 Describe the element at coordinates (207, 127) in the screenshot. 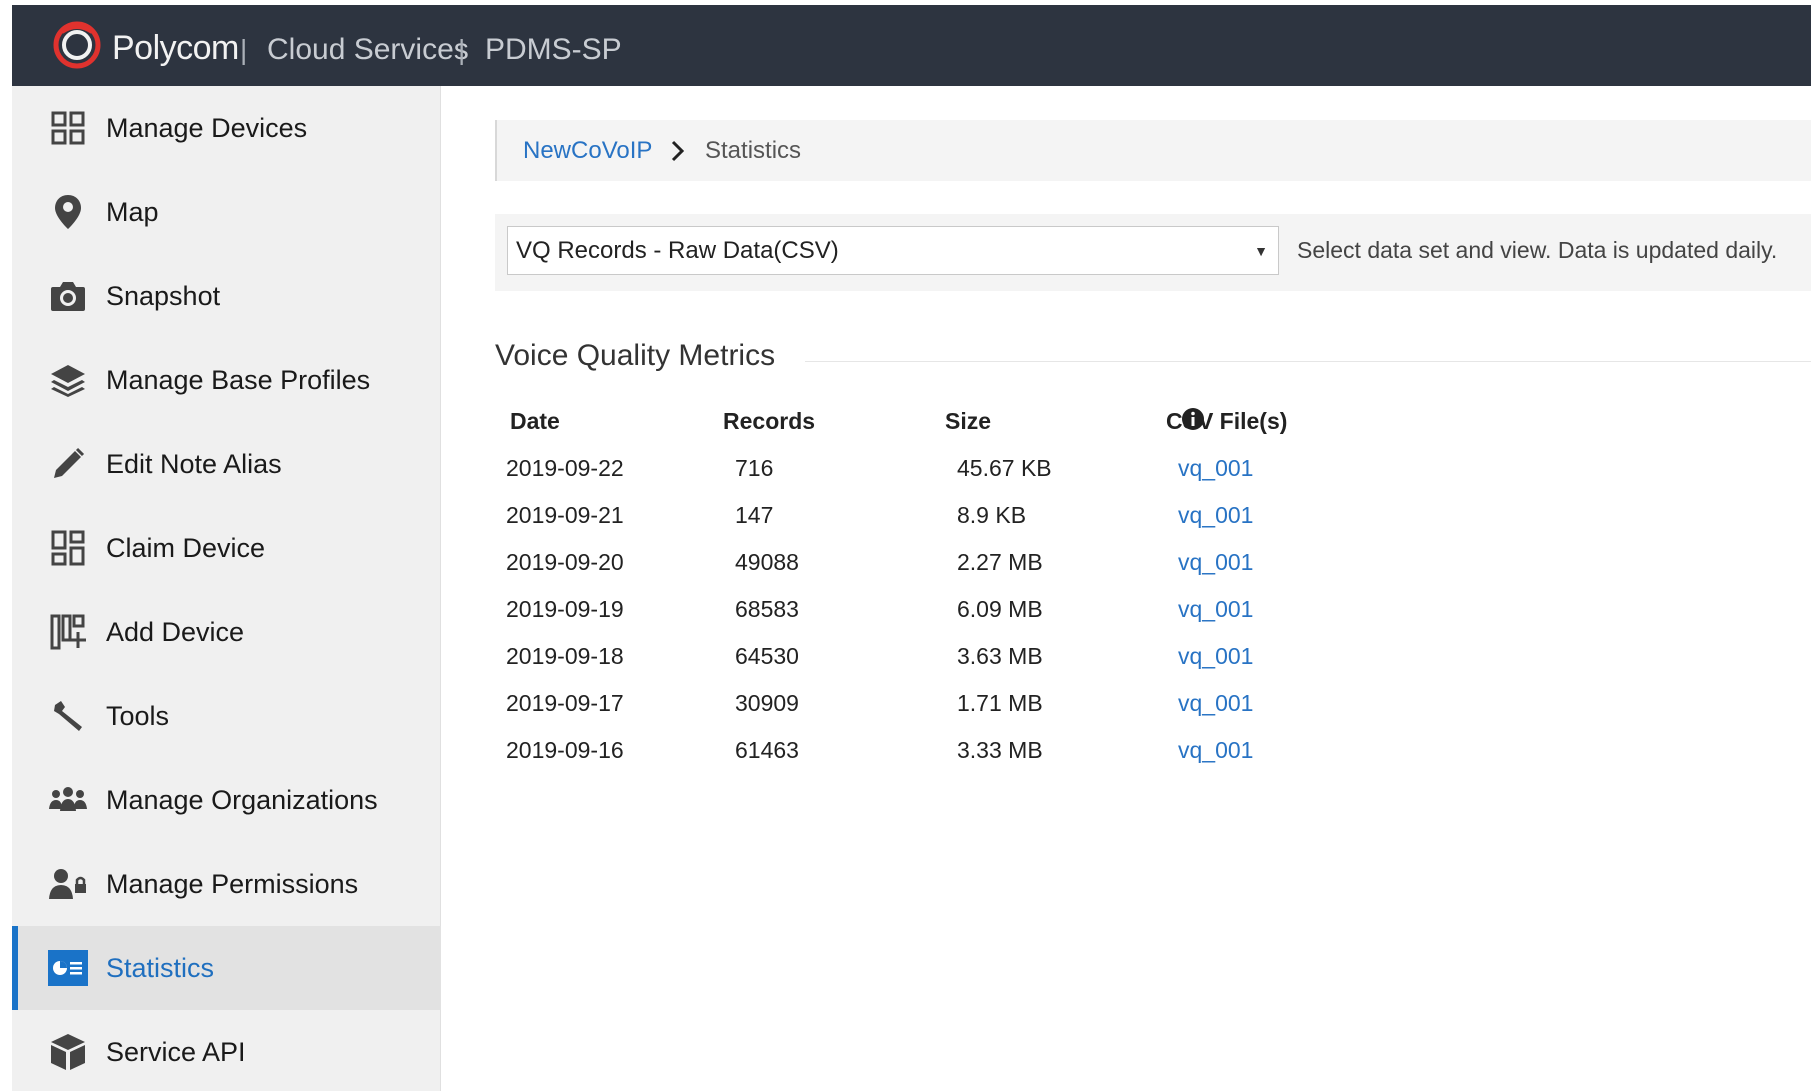

I see `sidebar-item-label: Manage Devices` at that location.